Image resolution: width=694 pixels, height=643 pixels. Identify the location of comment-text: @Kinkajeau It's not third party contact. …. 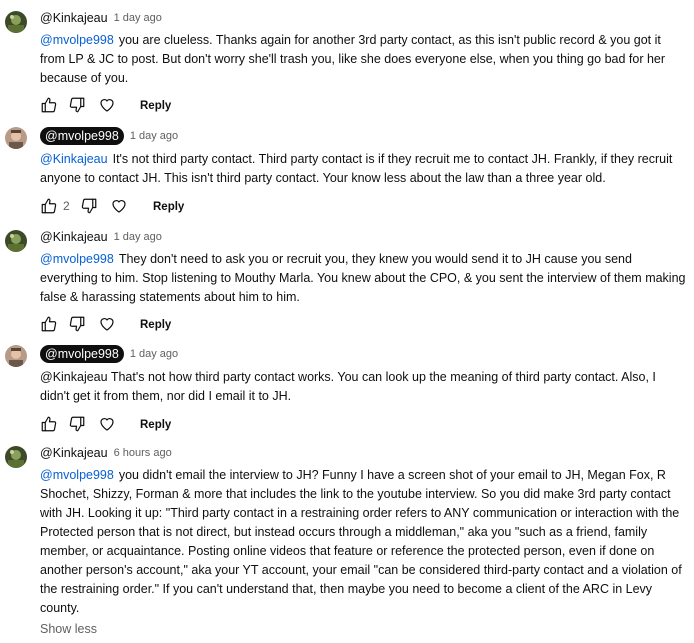
(363, 169).